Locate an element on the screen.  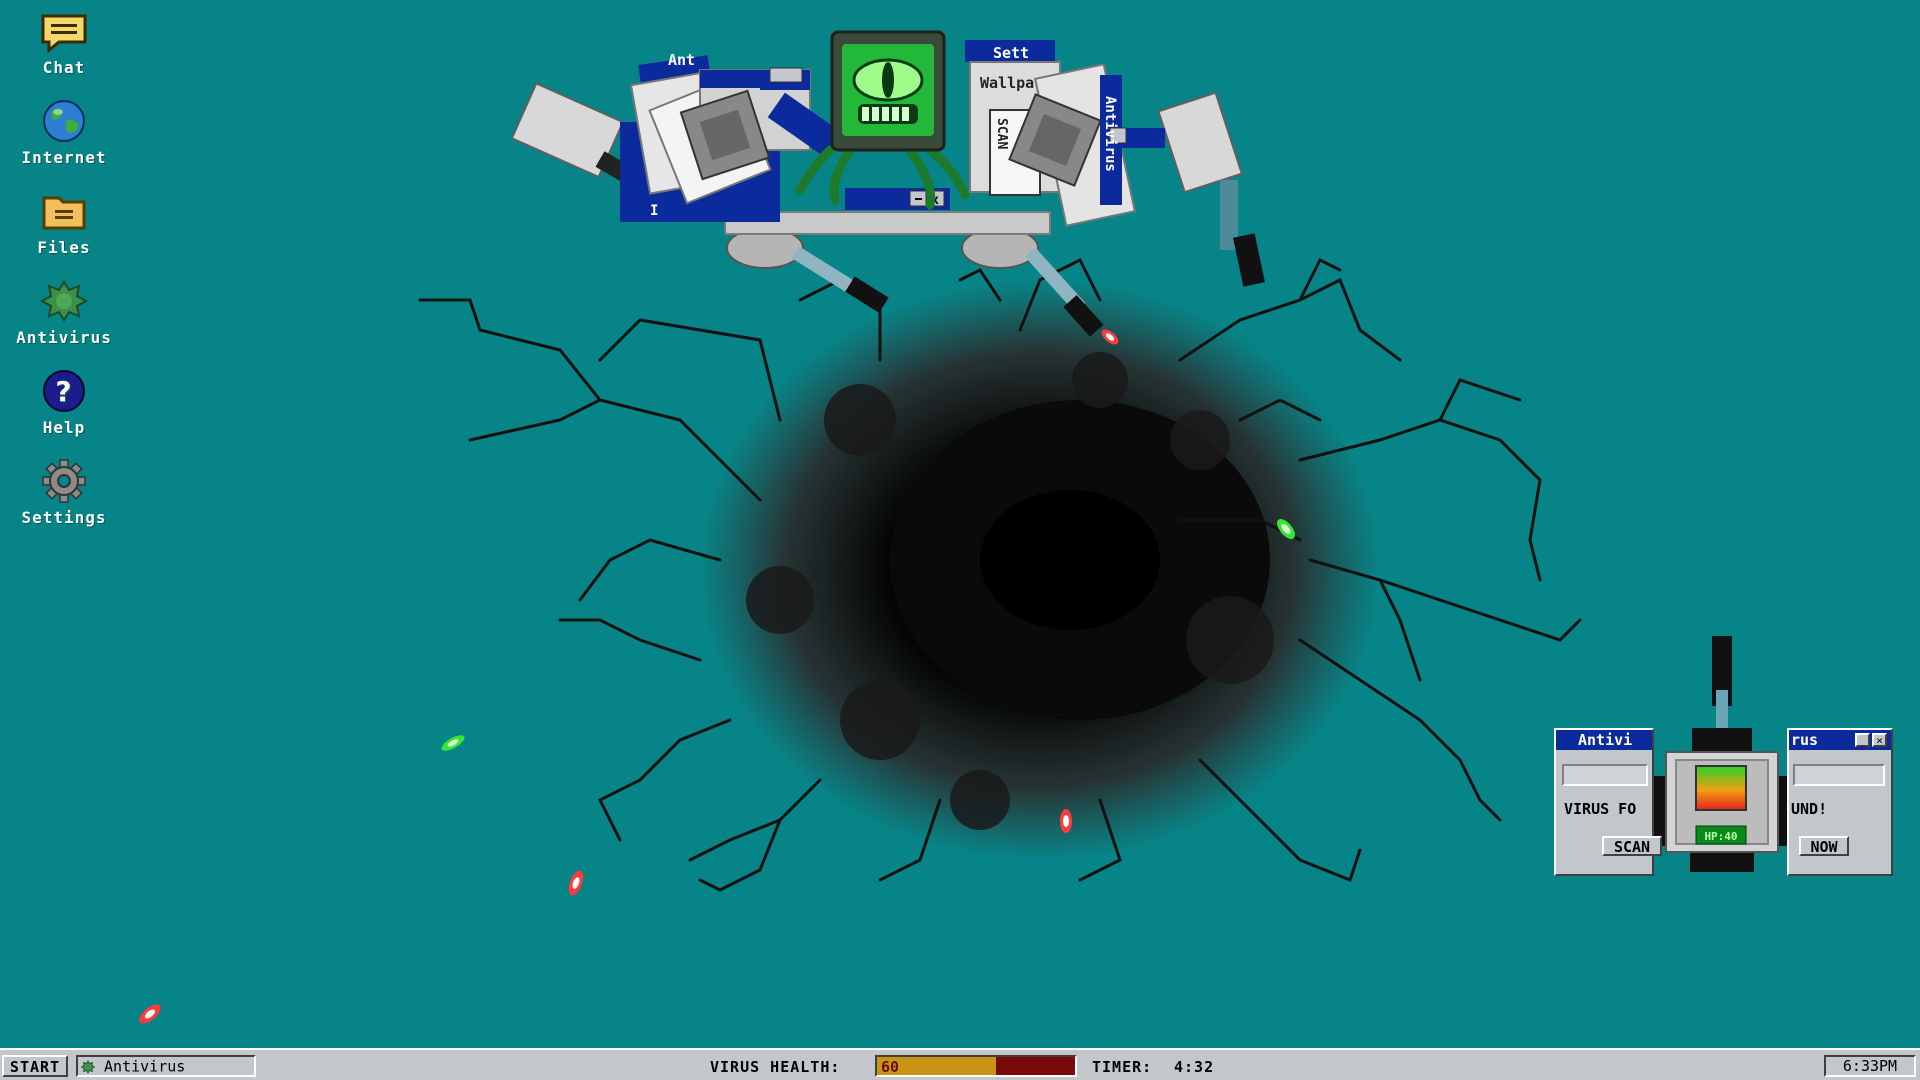
boss-text-scan: SCAN is located at coordinates (1001, 133).